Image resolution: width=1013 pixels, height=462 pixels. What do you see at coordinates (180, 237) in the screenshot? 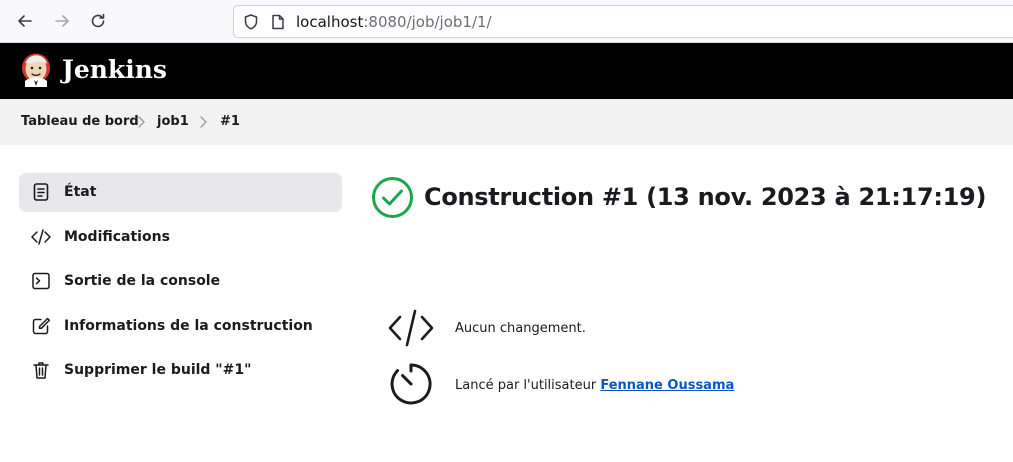
I see `sidebar-item-changes: Modifications` at bounding box center [180, 237].